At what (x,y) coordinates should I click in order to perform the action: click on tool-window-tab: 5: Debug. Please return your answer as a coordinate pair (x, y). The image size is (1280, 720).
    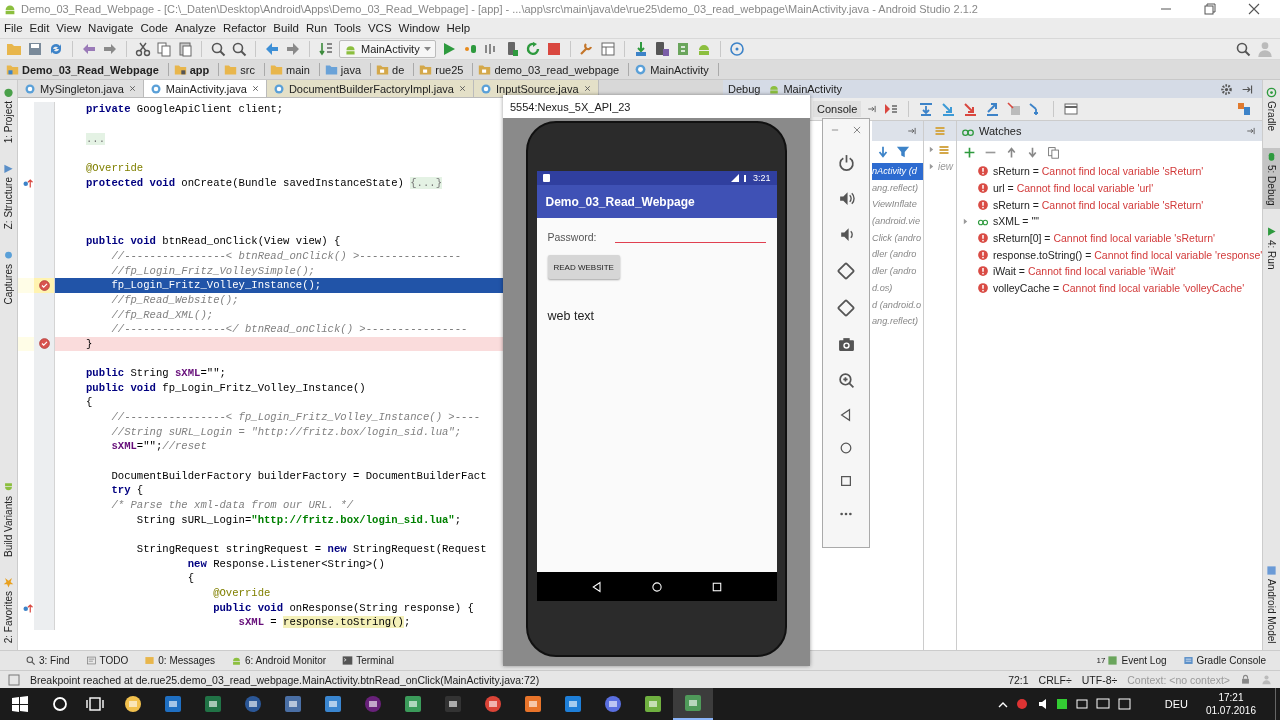
    Looking at the image, I should click on (1271, 178).